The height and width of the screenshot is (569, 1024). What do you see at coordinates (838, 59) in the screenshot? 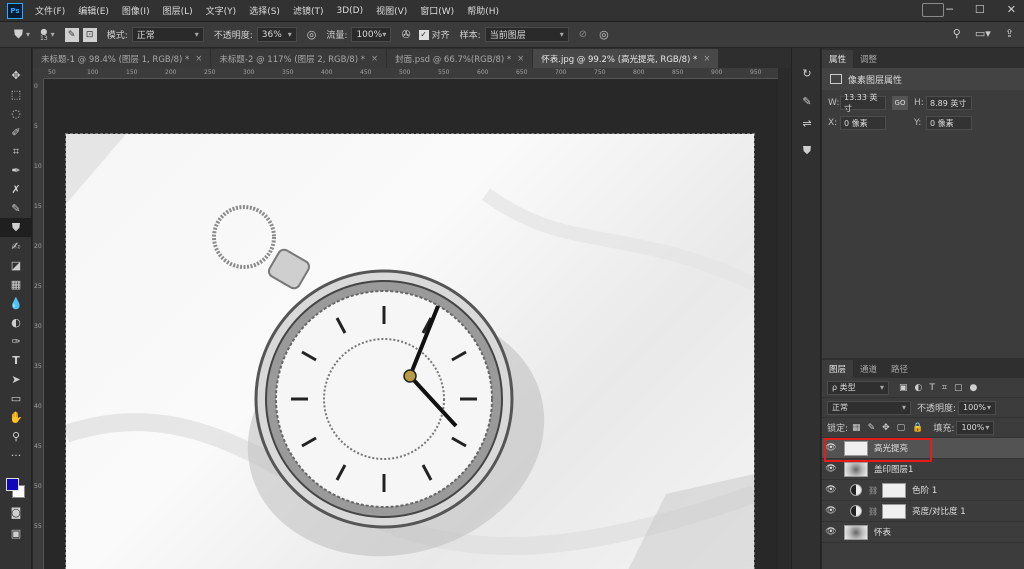
I see `tab-properties: 属性` at bounding box center [838, 59].